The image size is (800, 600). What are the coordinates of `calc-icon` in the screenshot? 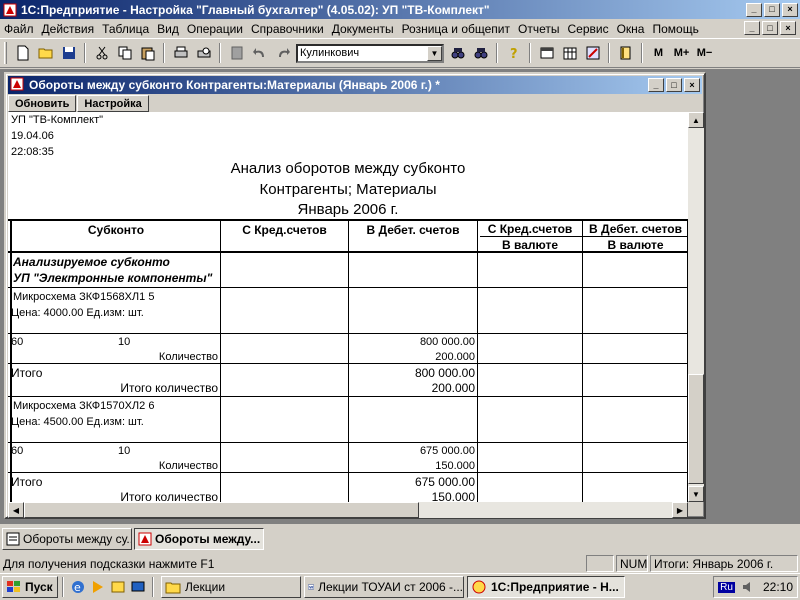 It's located at (236, 53).